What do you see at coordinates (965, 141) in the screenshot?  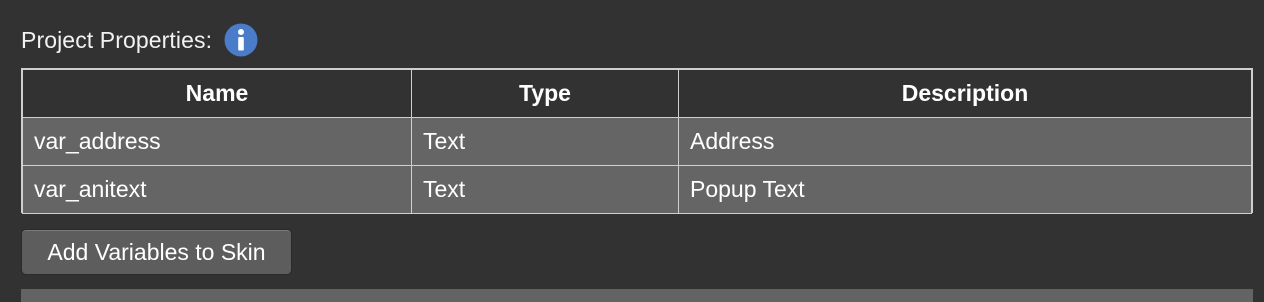 I see `cell-description: Address` at bounding box center [965, 141].